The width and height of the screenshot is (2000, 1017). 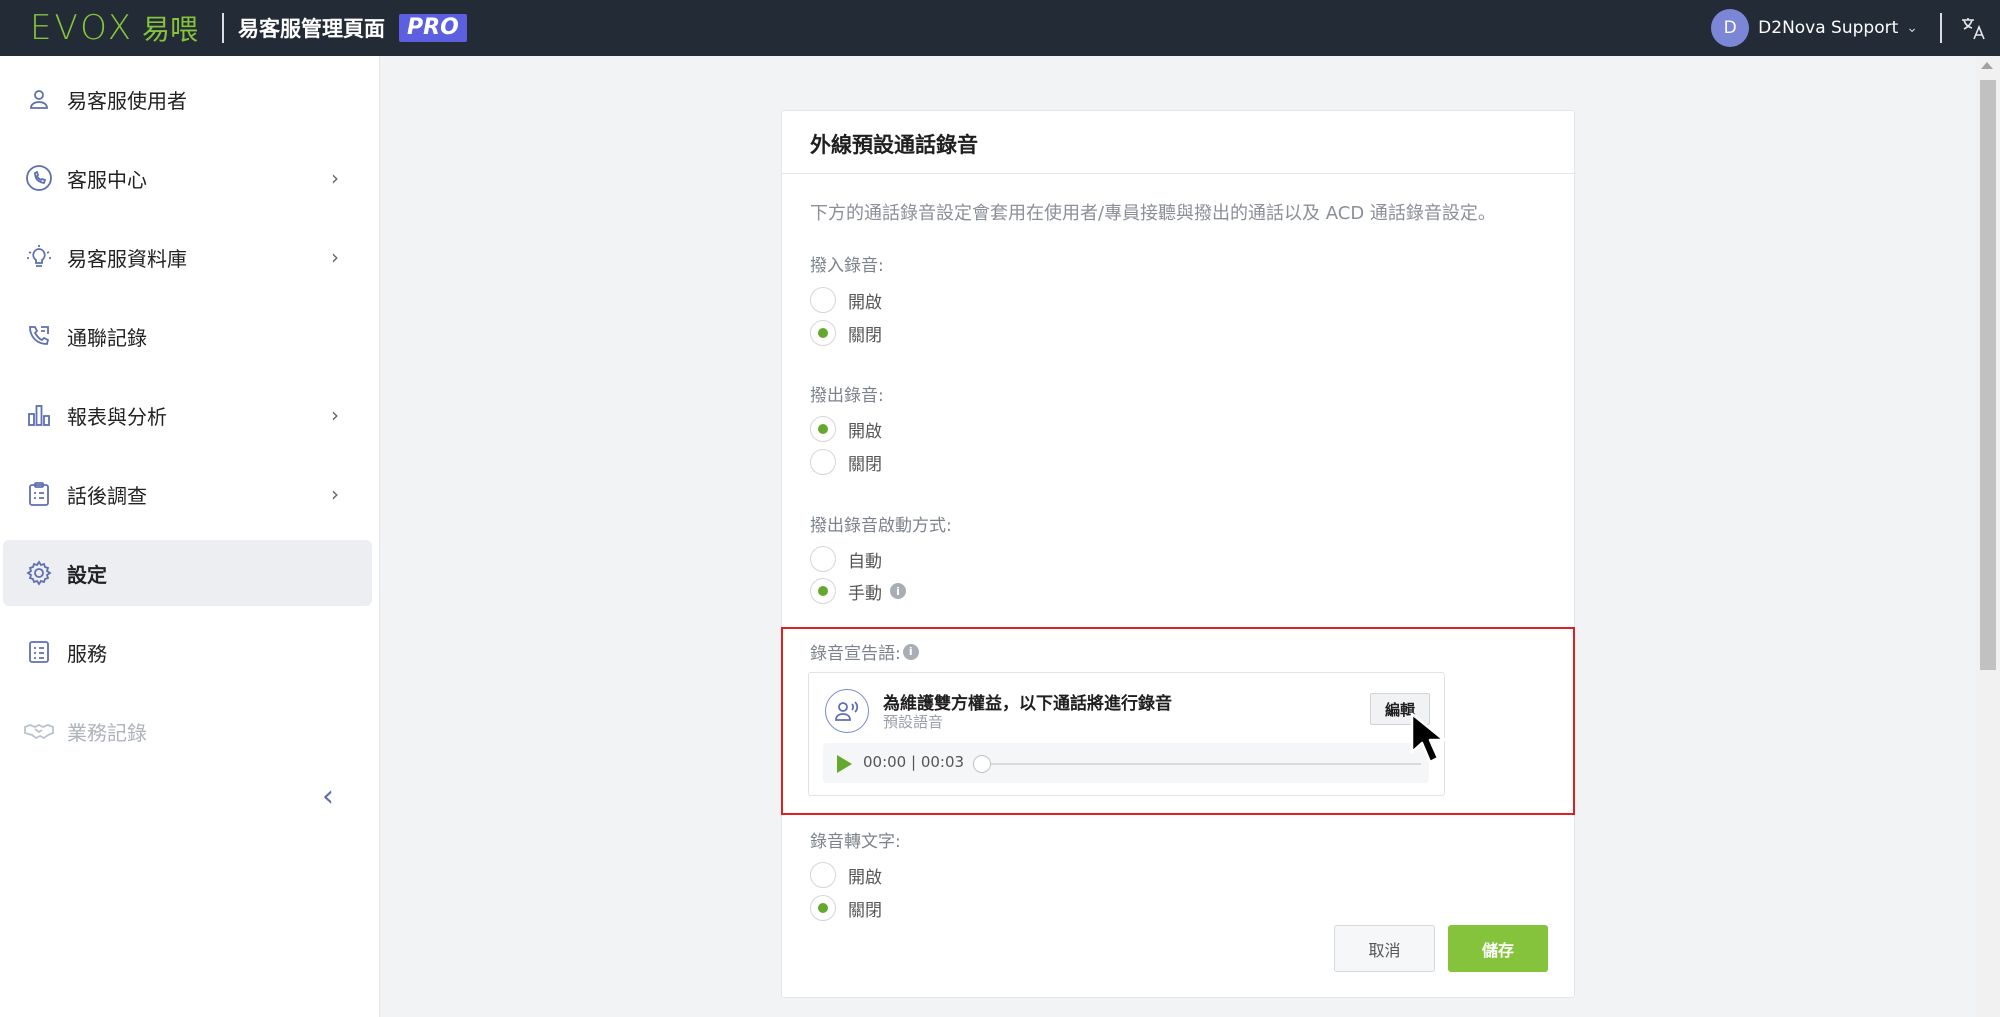 I want to click on sidebar-item-label: 業務記錄, so click(x=107, y=732).